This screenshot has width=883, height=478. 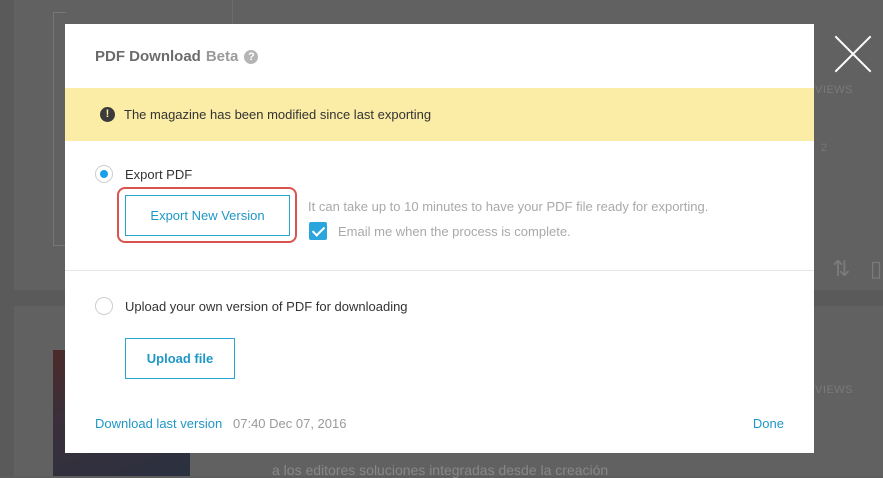 What do you see at coordinates (104, 174) in the screenshot?
I see `export-pdf-radio` at bounding box center [104, 174].